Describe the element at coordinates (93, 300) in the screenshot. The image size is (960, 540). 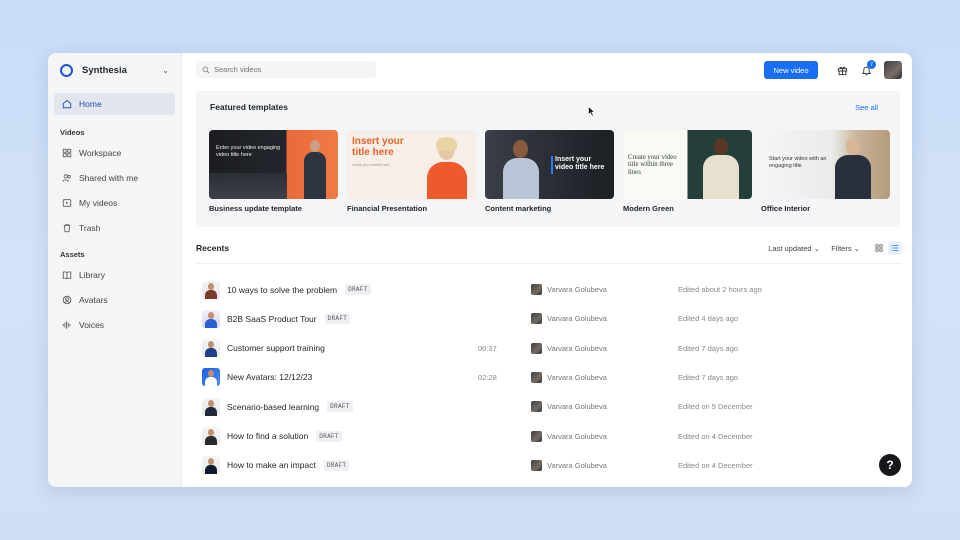
I see `sidebar-item-label: Avatars` at that location.